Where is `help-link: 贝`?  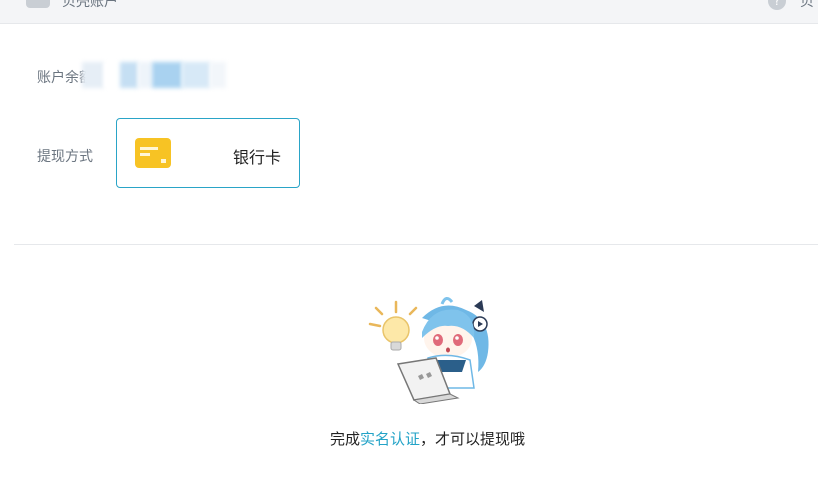 help-link: 贝 is located at coordinates (807, 5).